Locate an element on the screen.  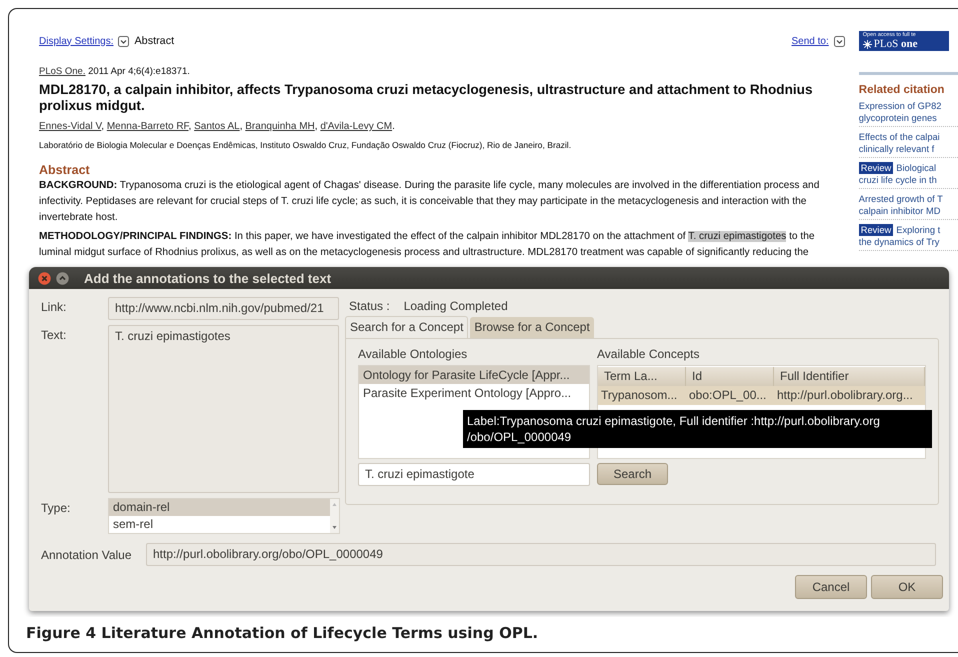
related-citation-link: calpain inhibitor MD is located at coordinates (899, 211).